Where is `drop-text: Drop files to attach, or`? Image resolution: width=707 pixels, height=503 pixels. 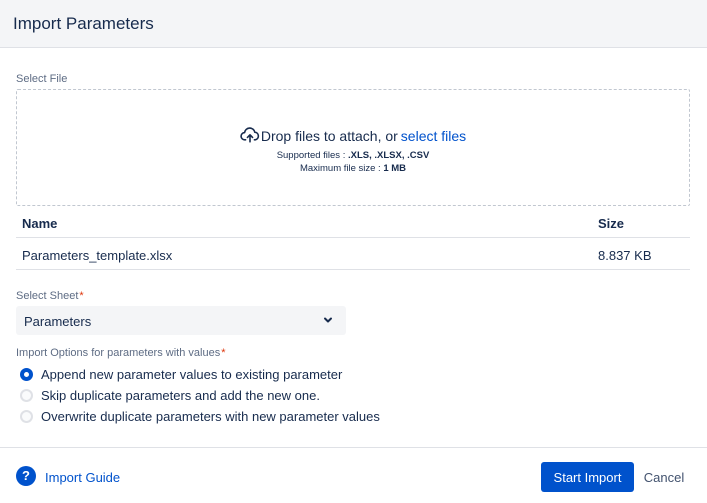 drop-text: Drop files to attach, or is located at coordinates (329, 136).